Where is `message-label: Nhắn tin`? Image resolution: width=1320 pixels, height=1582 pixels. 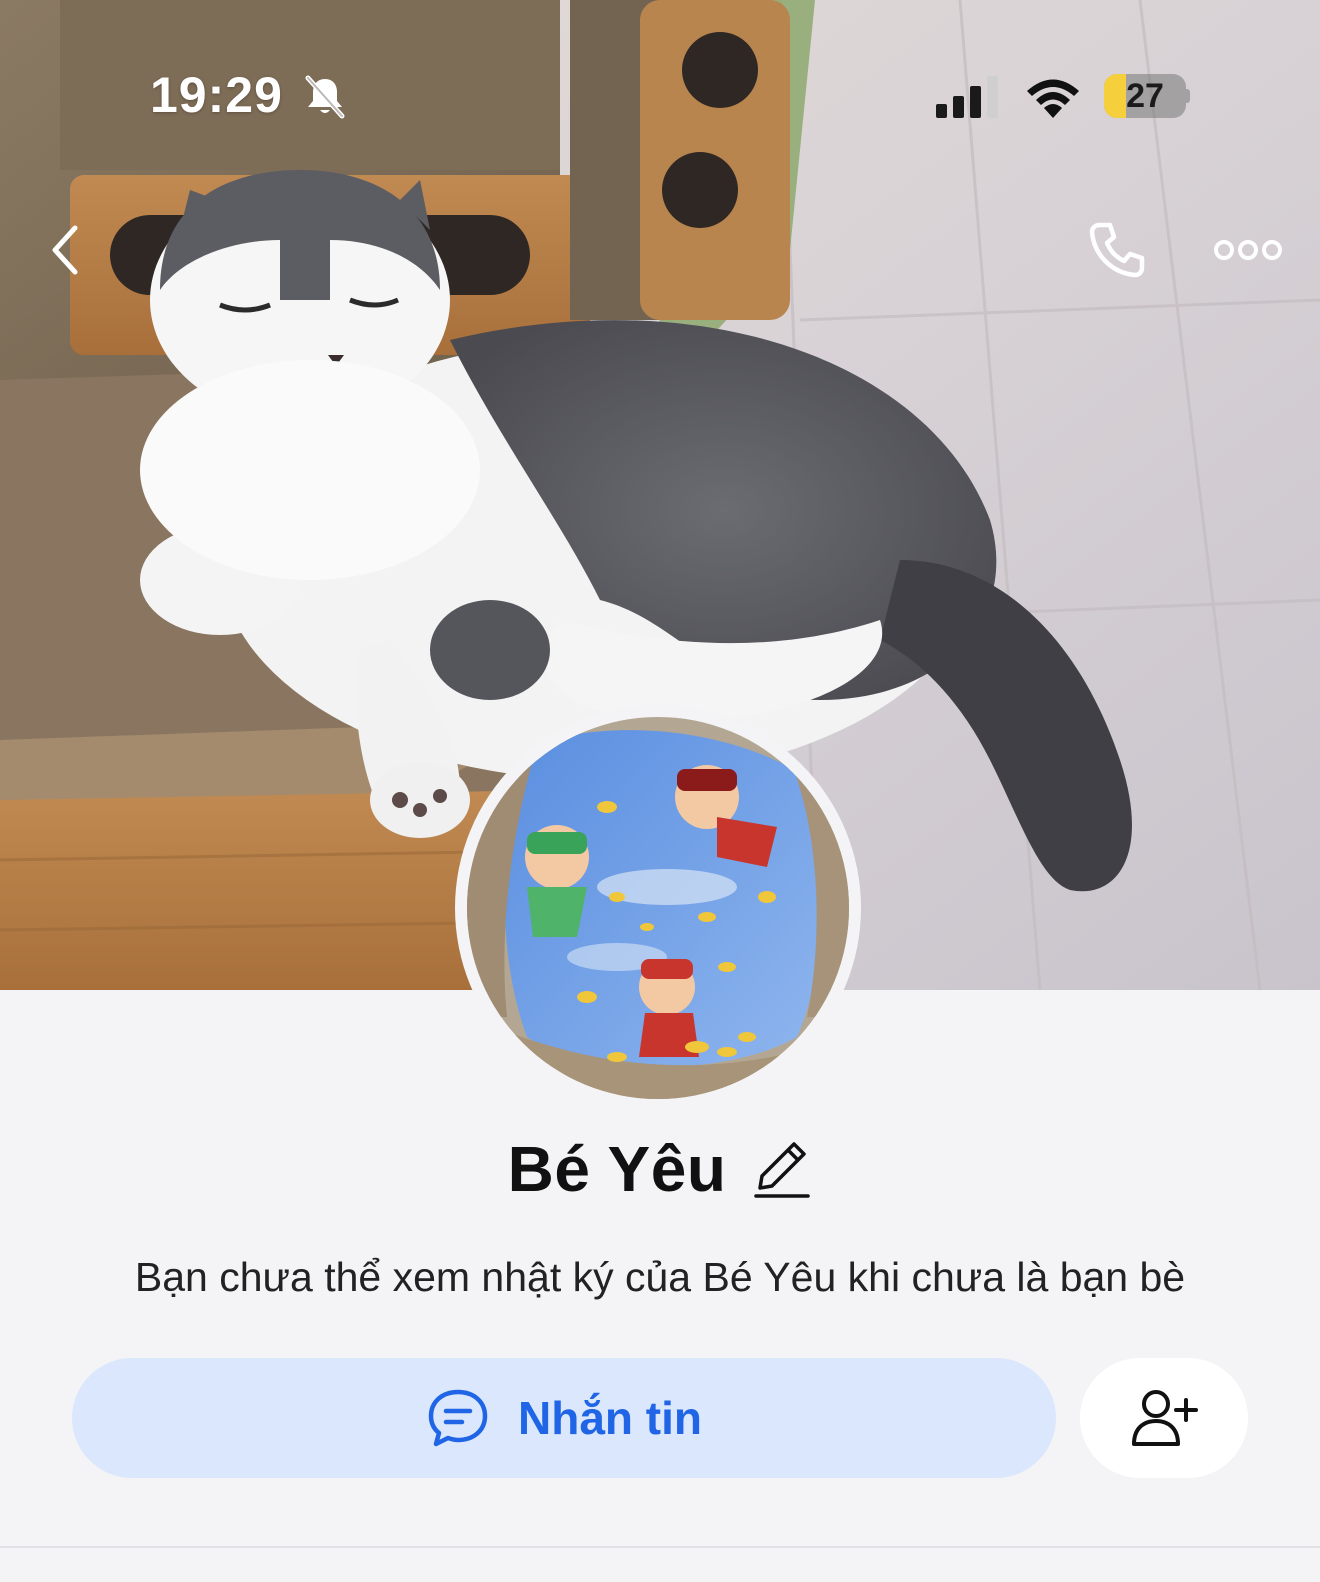 message-label: Nhắn tin is located at coordinates (610, 1418).